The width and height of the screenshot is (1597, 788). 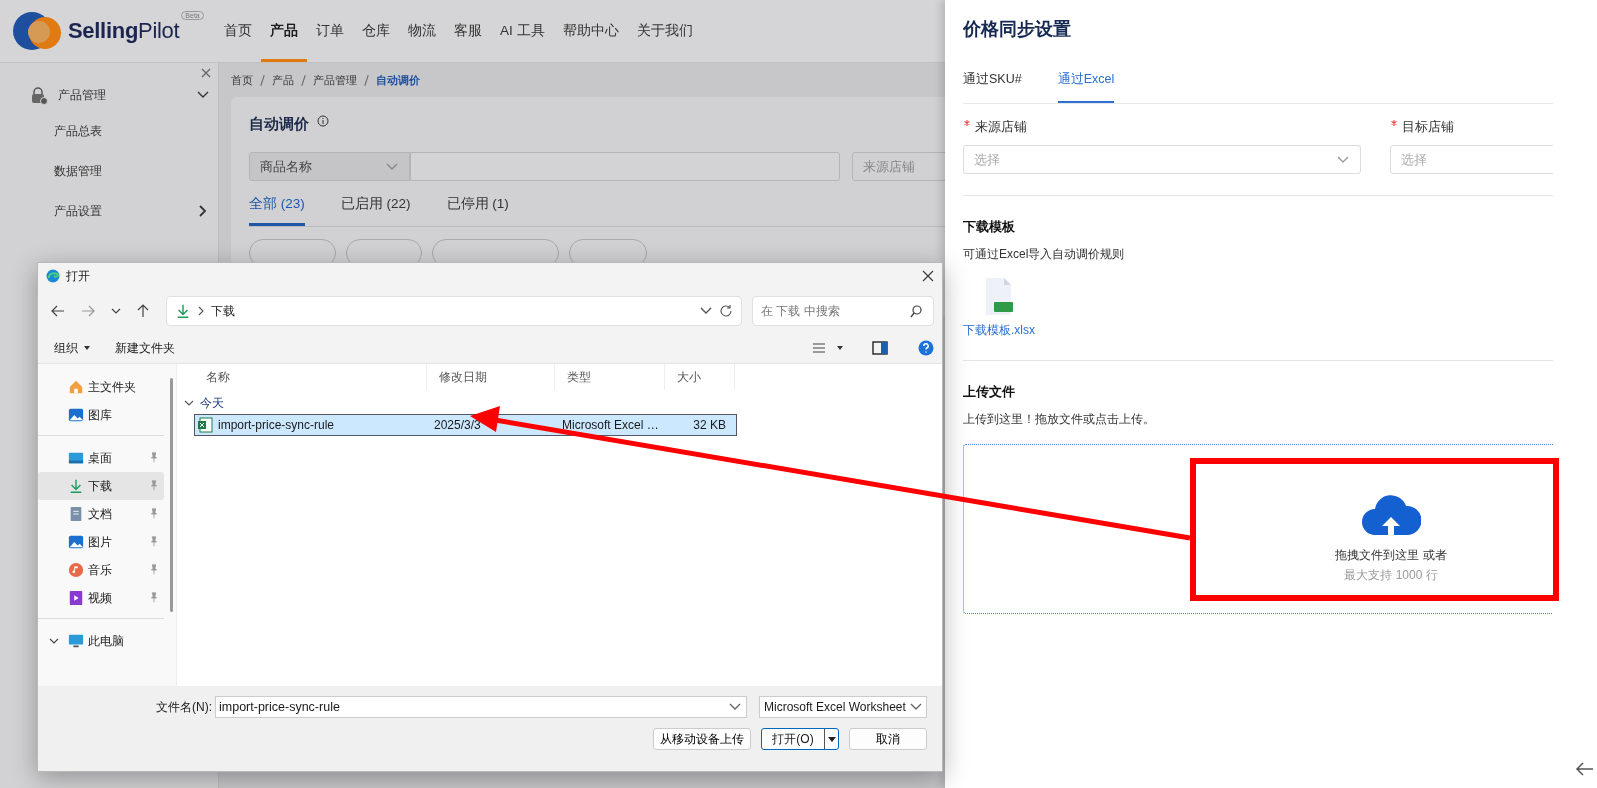 What do you see at coordinates (76, 570) in the screenshot?
I see `music-note-icon` at bounding box center [76, 570].